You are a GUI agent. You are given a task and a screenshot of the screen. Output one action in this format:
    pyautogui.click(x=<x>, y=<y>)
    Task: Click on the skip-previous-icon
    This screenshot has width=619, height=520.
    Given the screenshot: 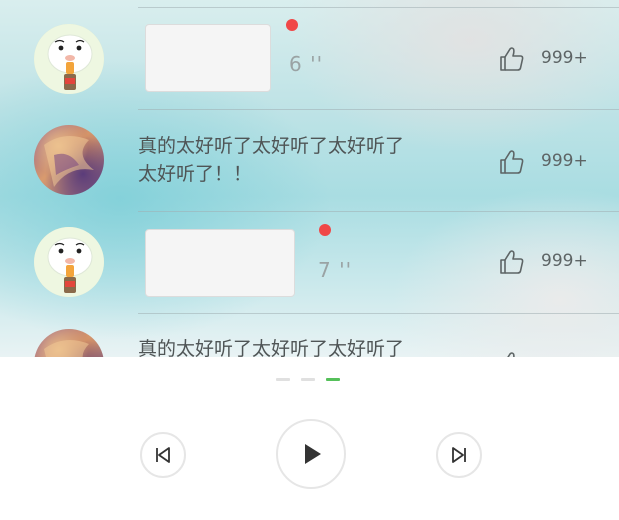 What is the action you would take?
    pyautogui.click(x=163, y=455)
    